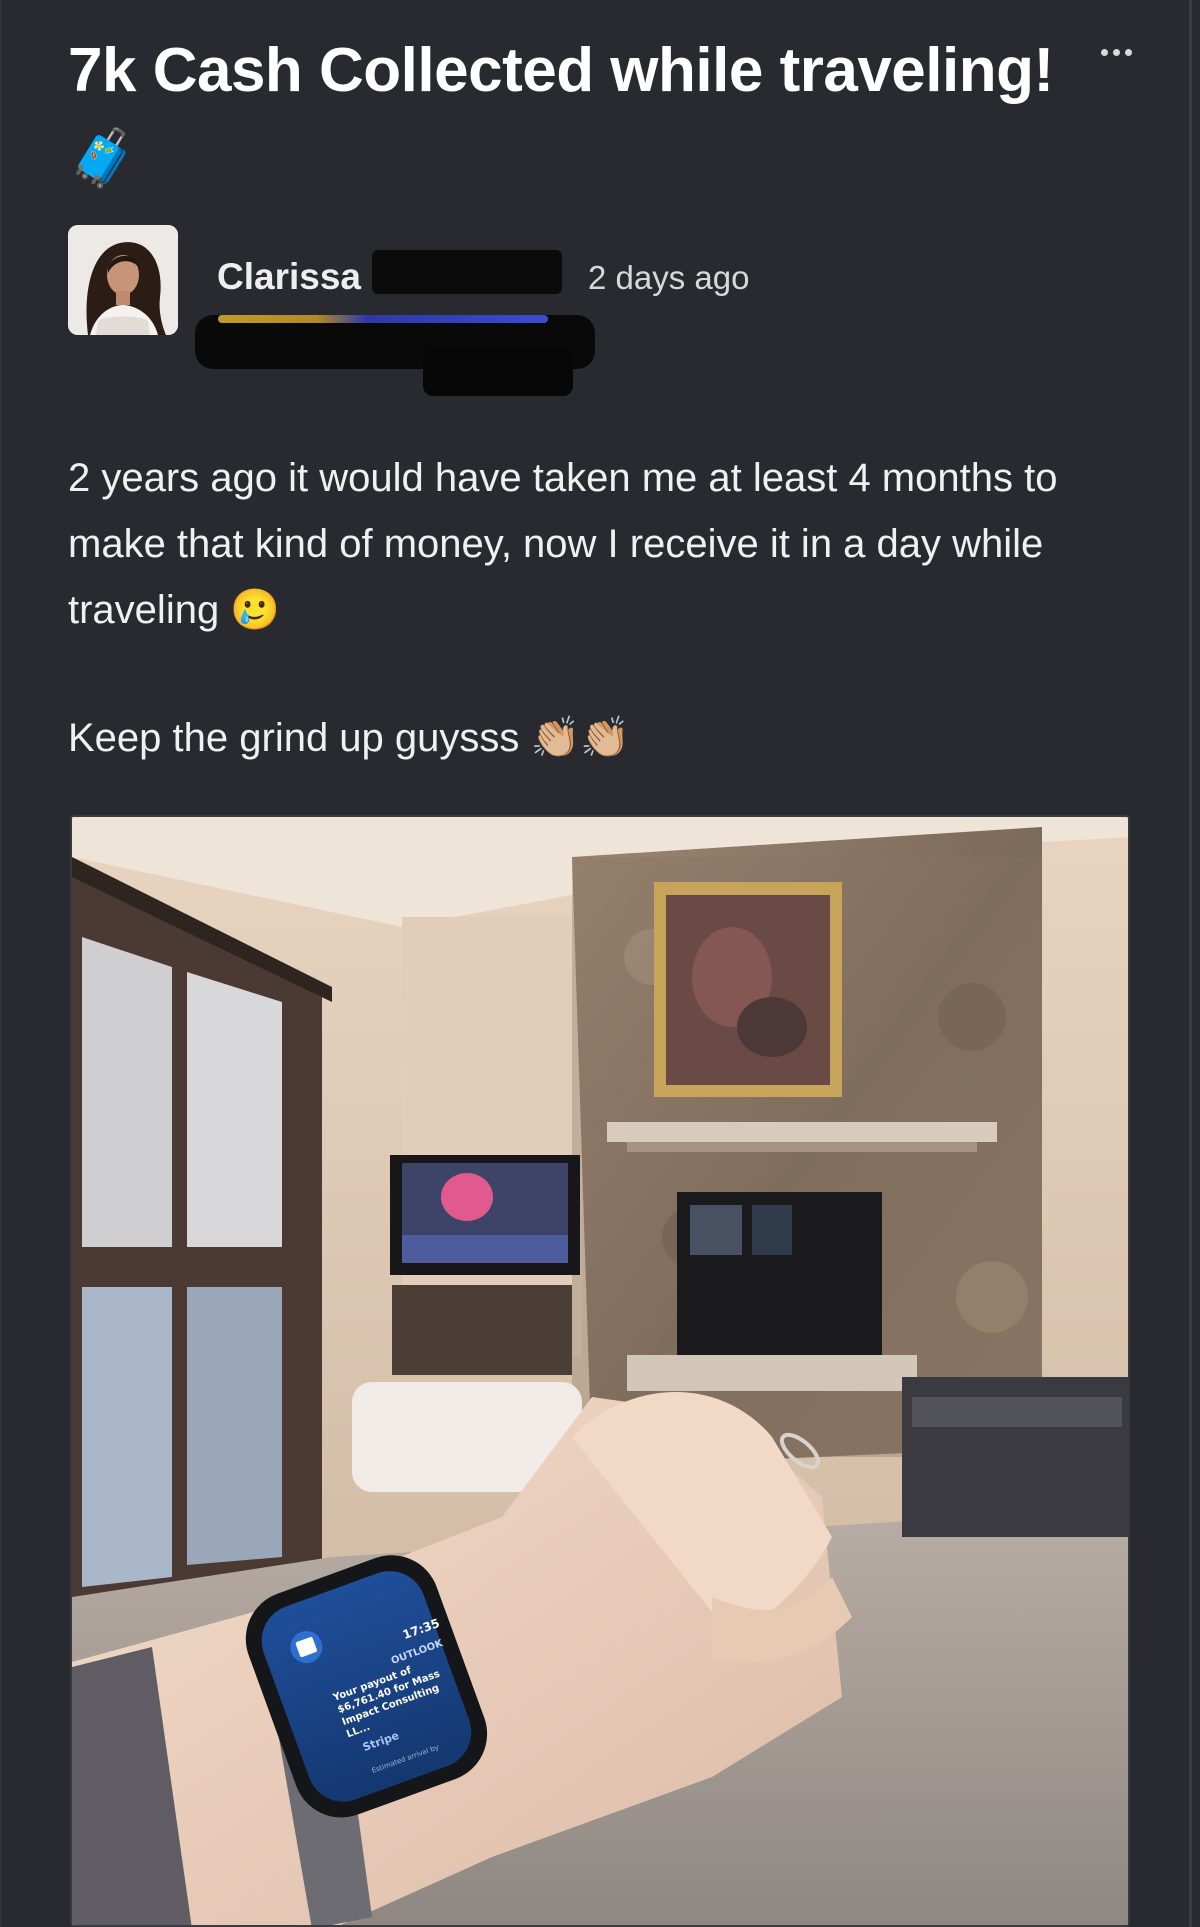 This screenshot has width=1200, height=1927. I want to click on post-timestamp: 2 days ago, so click(669, 277).